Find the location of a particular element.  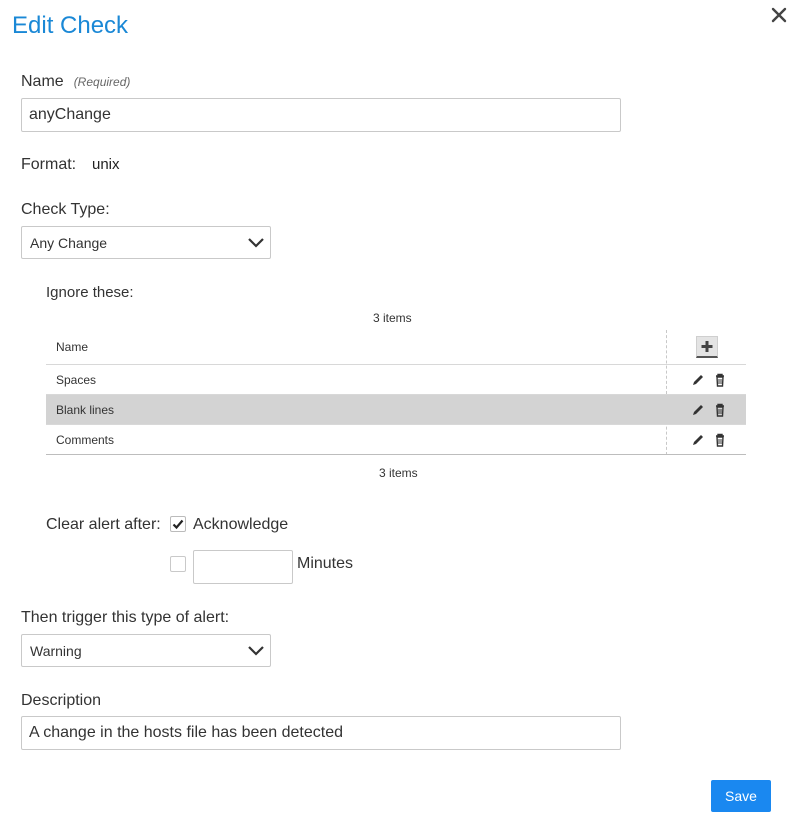

column-header-name: Name is located at coordinates (72, 347).